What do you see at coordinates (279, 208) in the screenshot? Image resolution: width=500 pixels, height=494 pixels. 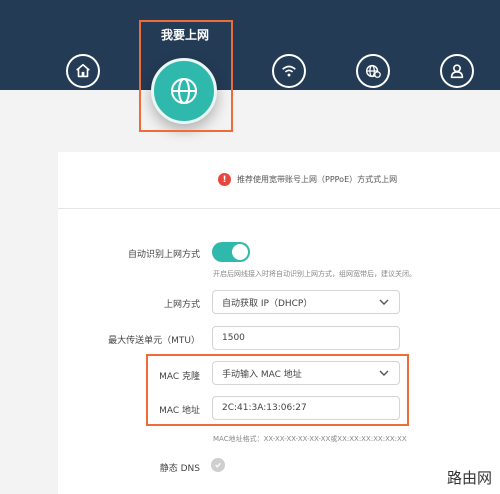 I see `panel-divider` at bounding box center [279, 208].